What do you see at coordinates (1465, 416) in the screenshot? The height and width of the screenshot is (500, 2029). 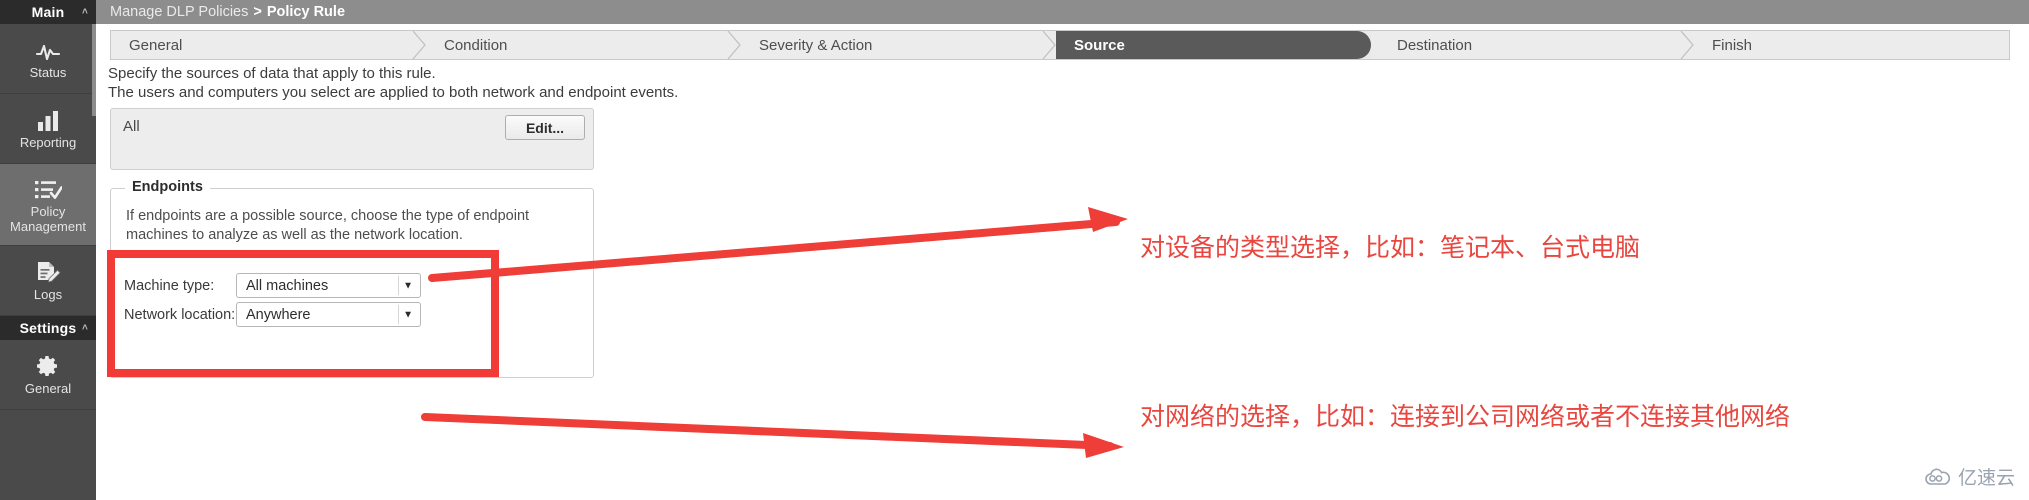 I see `annotation-caption-network-location: 对网络的选择，比如：连接到公司网络或者不连接其他网络` at bounding box center [1465, 416].